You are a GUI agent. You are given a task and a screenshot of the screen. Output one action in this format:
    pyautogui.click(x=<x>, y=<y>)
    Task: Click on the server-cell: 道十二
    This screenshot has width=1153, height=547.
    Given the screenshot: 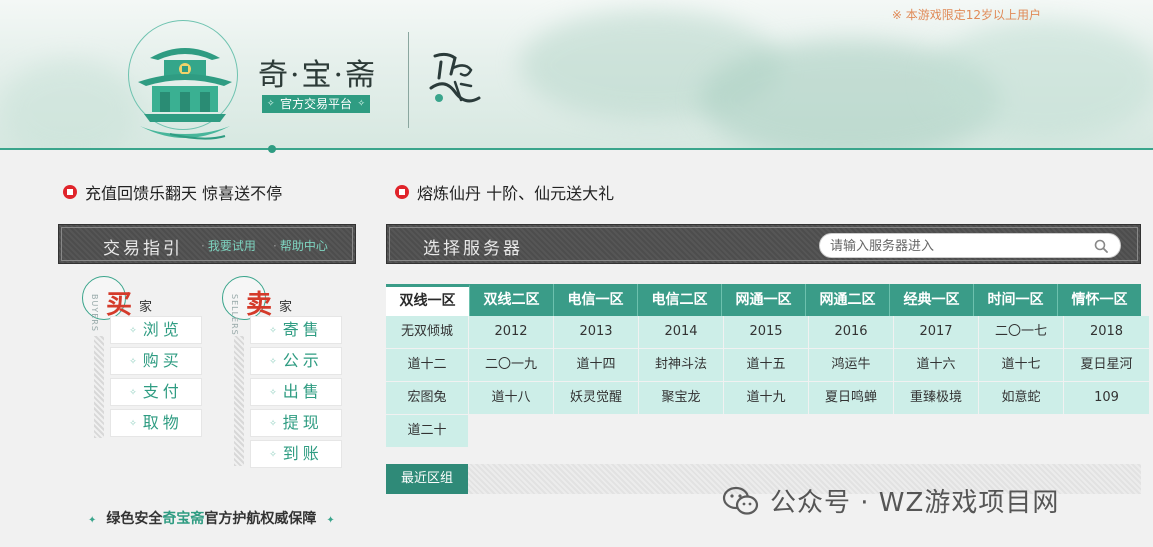 What is the action you would take?
    pyautogui.click(x=427, y=365)
    